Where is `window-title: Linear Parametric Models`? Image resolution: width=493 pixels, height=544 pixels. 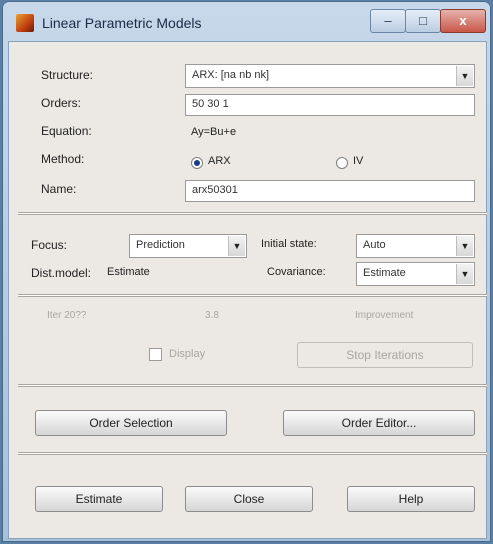 window-title: Linear Parametric Models is located at coordinates (122, 23).